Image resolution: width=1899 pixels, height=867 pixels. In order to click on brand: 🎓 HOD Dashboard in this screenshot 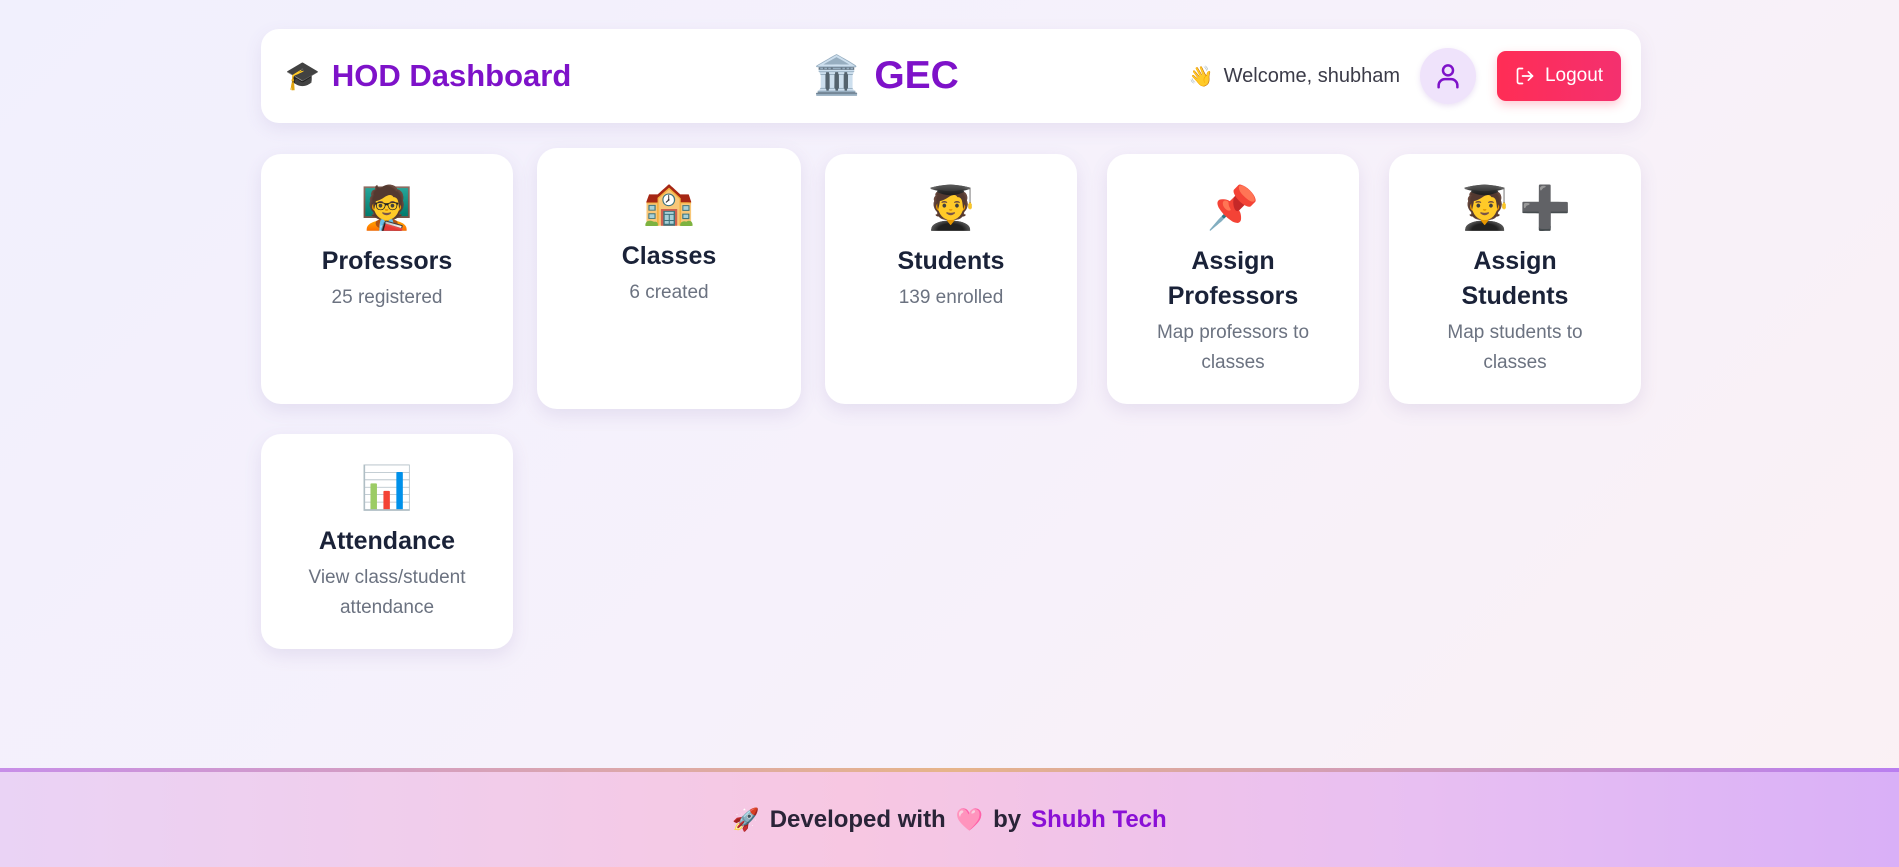, I will do `click(428, 76)`.